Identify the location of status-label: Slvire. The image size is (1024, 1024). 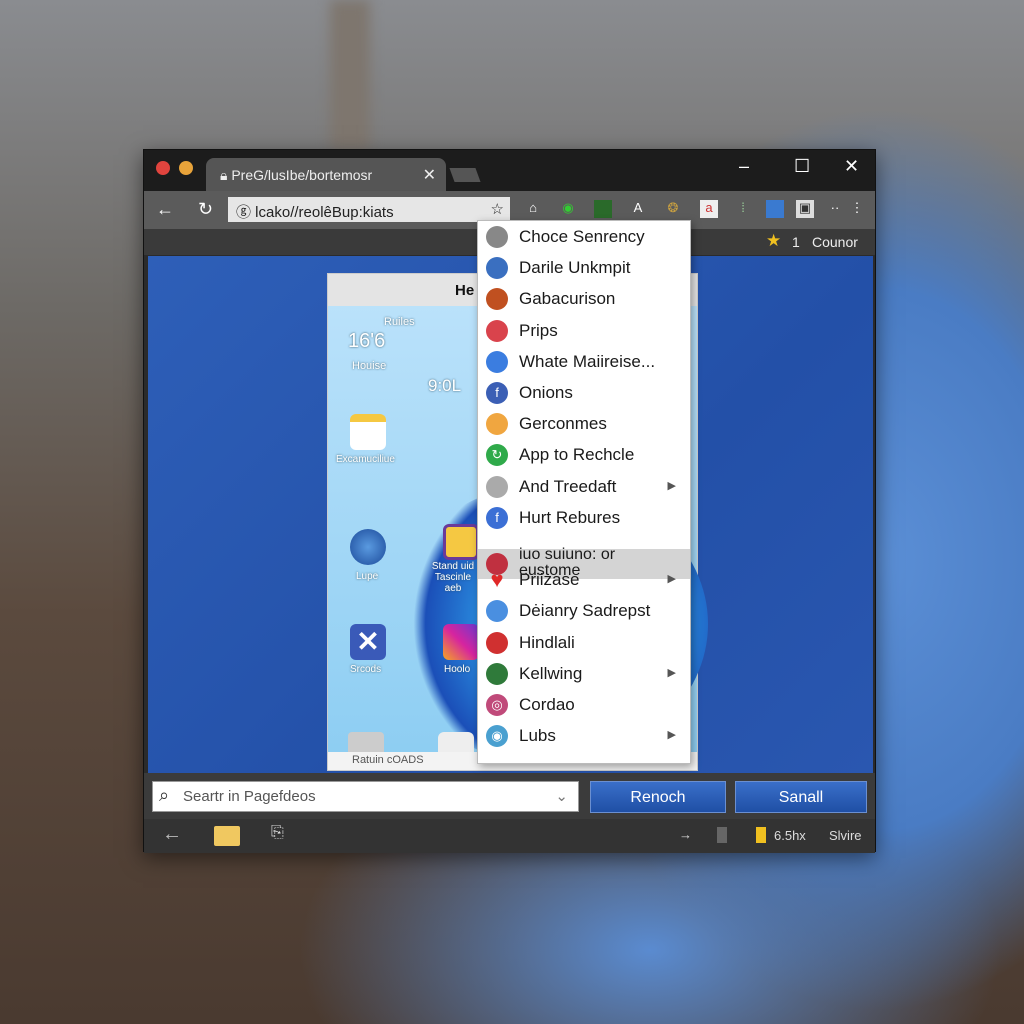
(845, 835).